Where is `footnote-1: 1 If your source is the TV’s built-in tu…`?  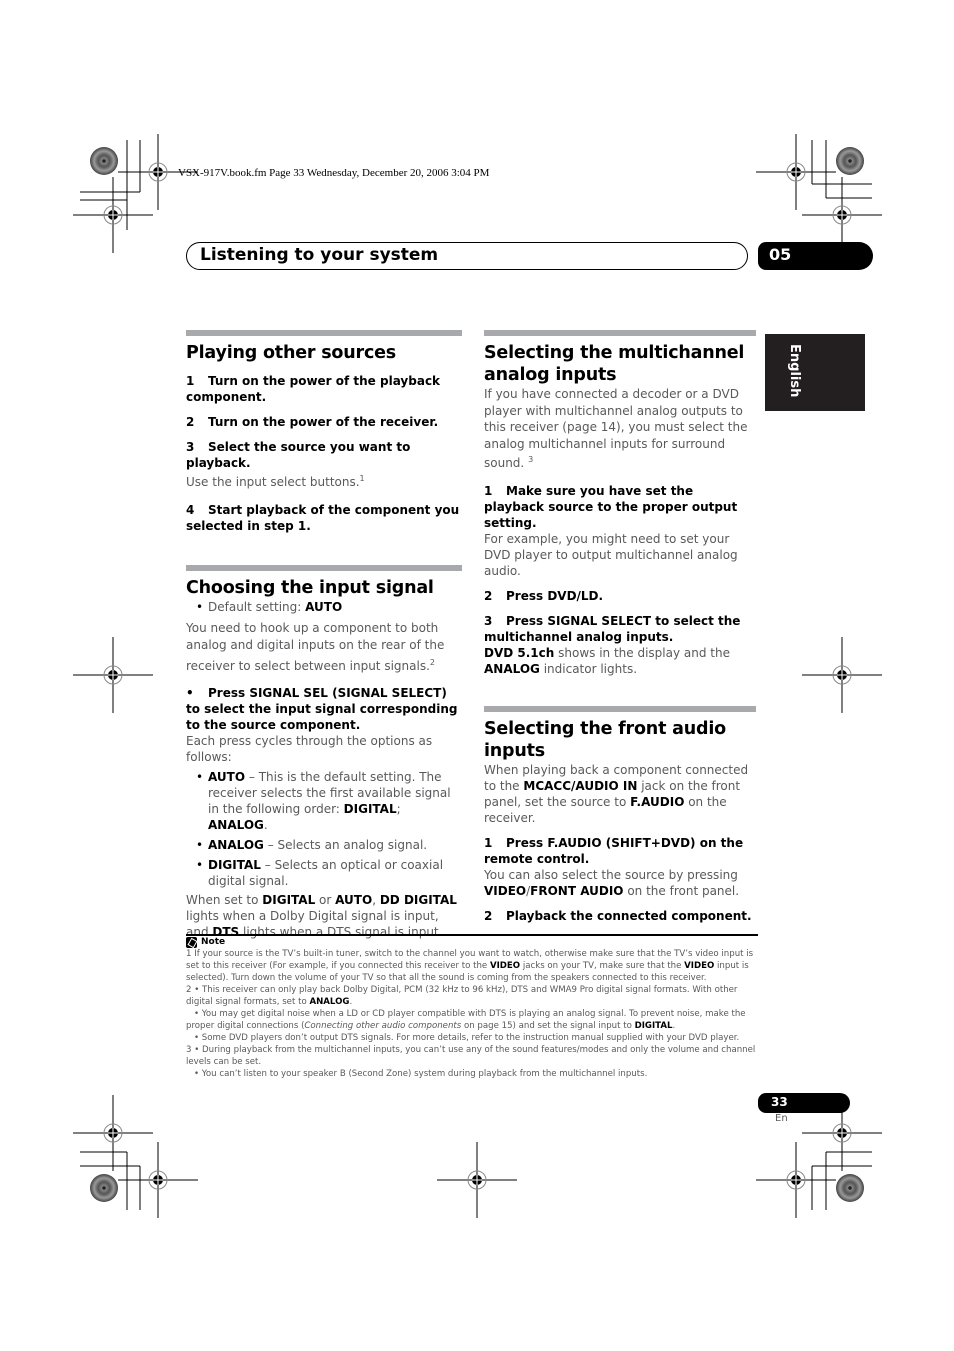 footnote-1: 1 If your source is the TV’s built-in tu… is located at coordinates (470, 966).